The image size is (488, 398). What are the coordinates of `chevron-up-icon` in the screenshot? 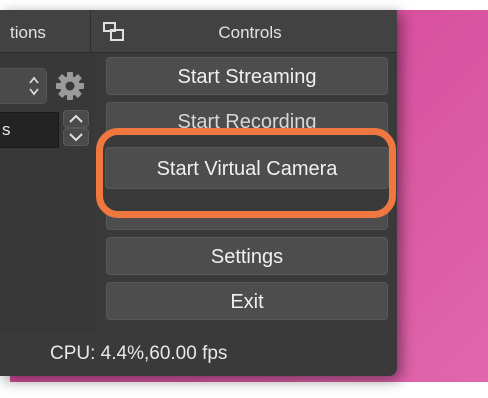 It's located at (76, 118).